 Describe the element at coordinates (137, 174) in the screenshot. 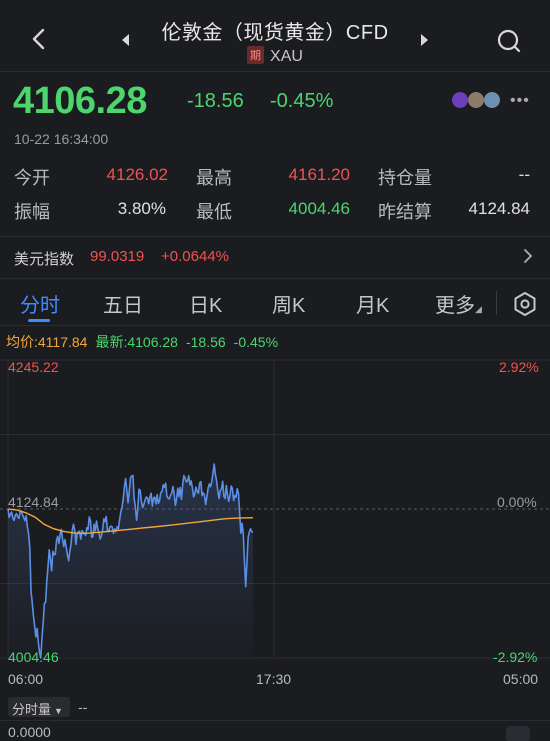

I see `open-value: 4126.02` at that location.